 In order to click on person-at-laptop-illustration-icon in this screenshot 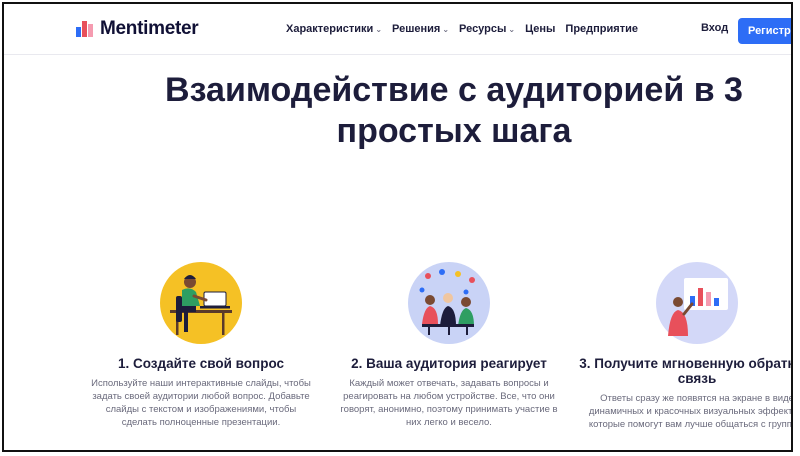, I will do `click(201, 303)`.